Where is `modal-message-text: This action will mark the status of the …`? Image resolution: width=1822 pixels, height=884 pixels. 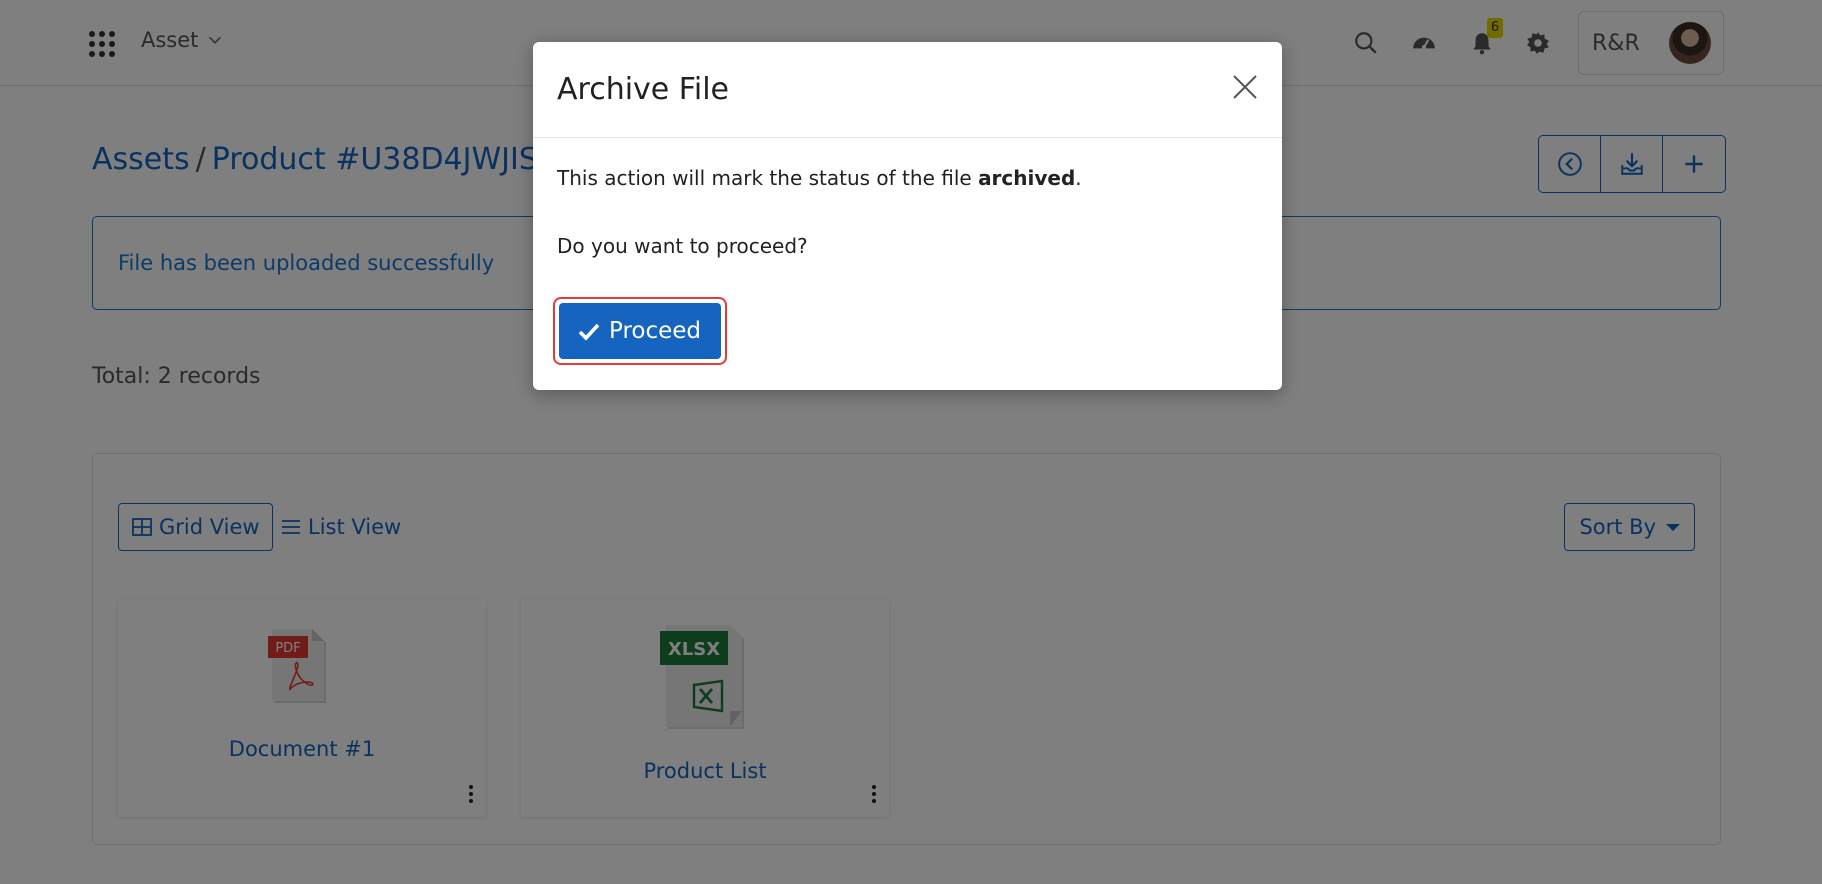 modal-message-text: This action will mark the status of the … is located at coordinates (768, 178).